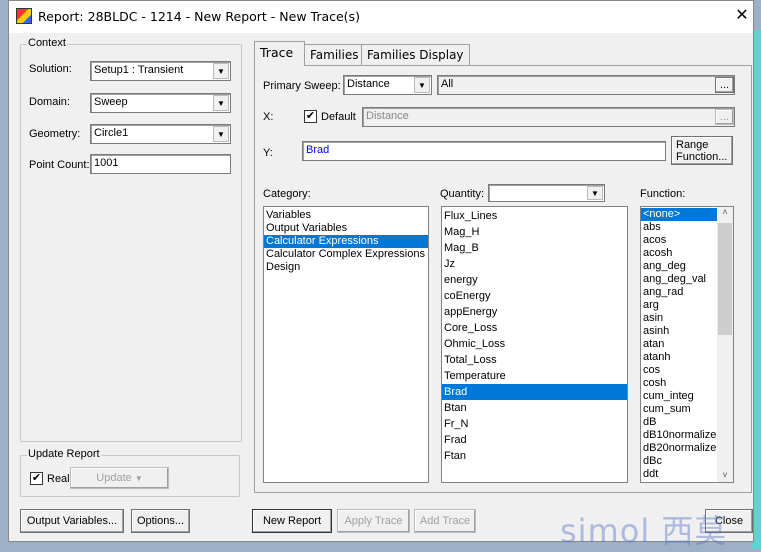  I want to click on category-item: Output Variables, so click(346, 228).